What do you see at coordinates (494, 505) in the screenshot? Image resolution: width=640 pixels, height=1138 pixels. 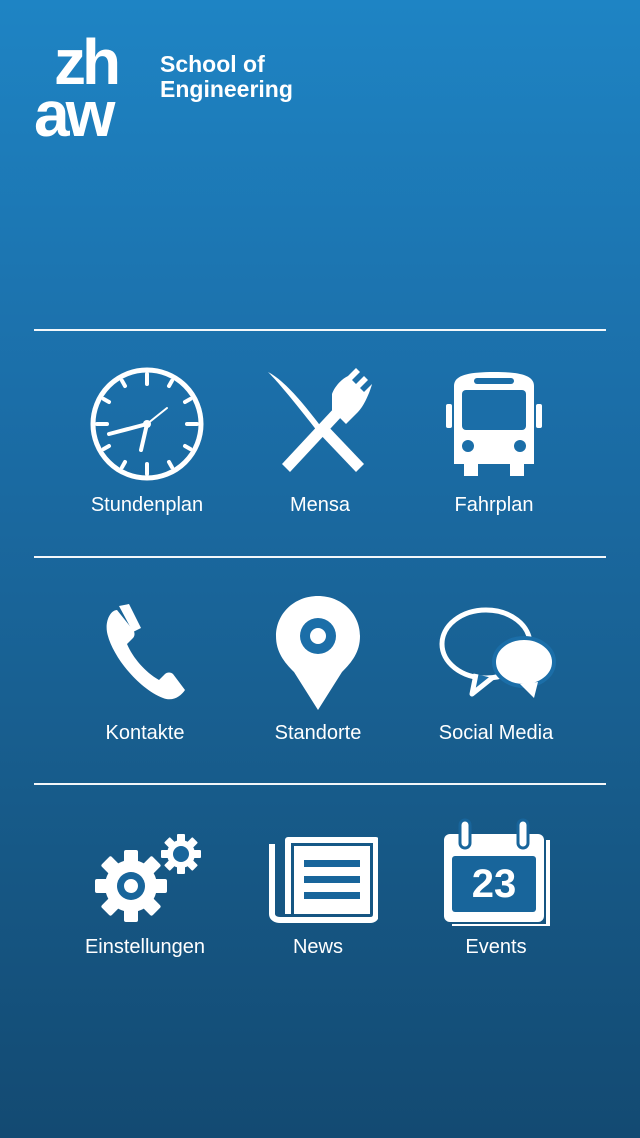 I see `menu-item-label: Fahrplan` at bounding box center [494, 505].